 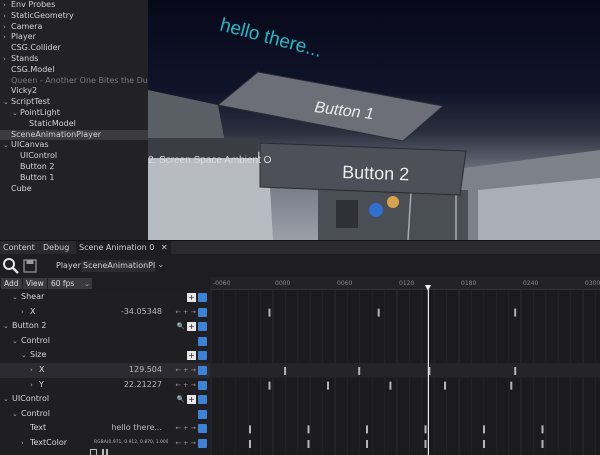 I want to click on tree-item: › Camera, so click(x=74, y=27).